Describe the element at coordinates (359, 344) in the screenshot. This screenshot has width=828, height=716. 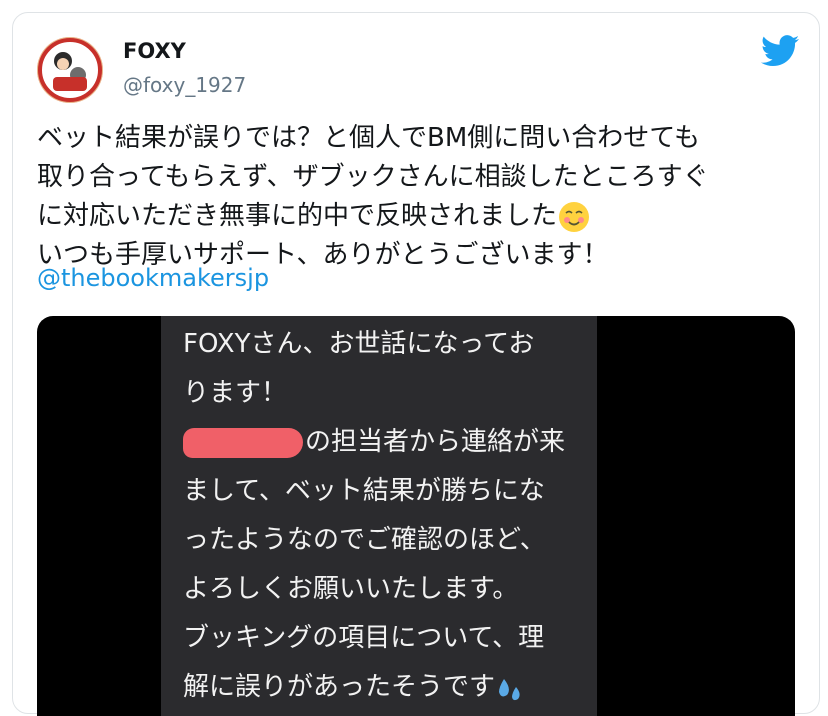
I see `message-line: FOXYさん、お世話になってお` at that location.